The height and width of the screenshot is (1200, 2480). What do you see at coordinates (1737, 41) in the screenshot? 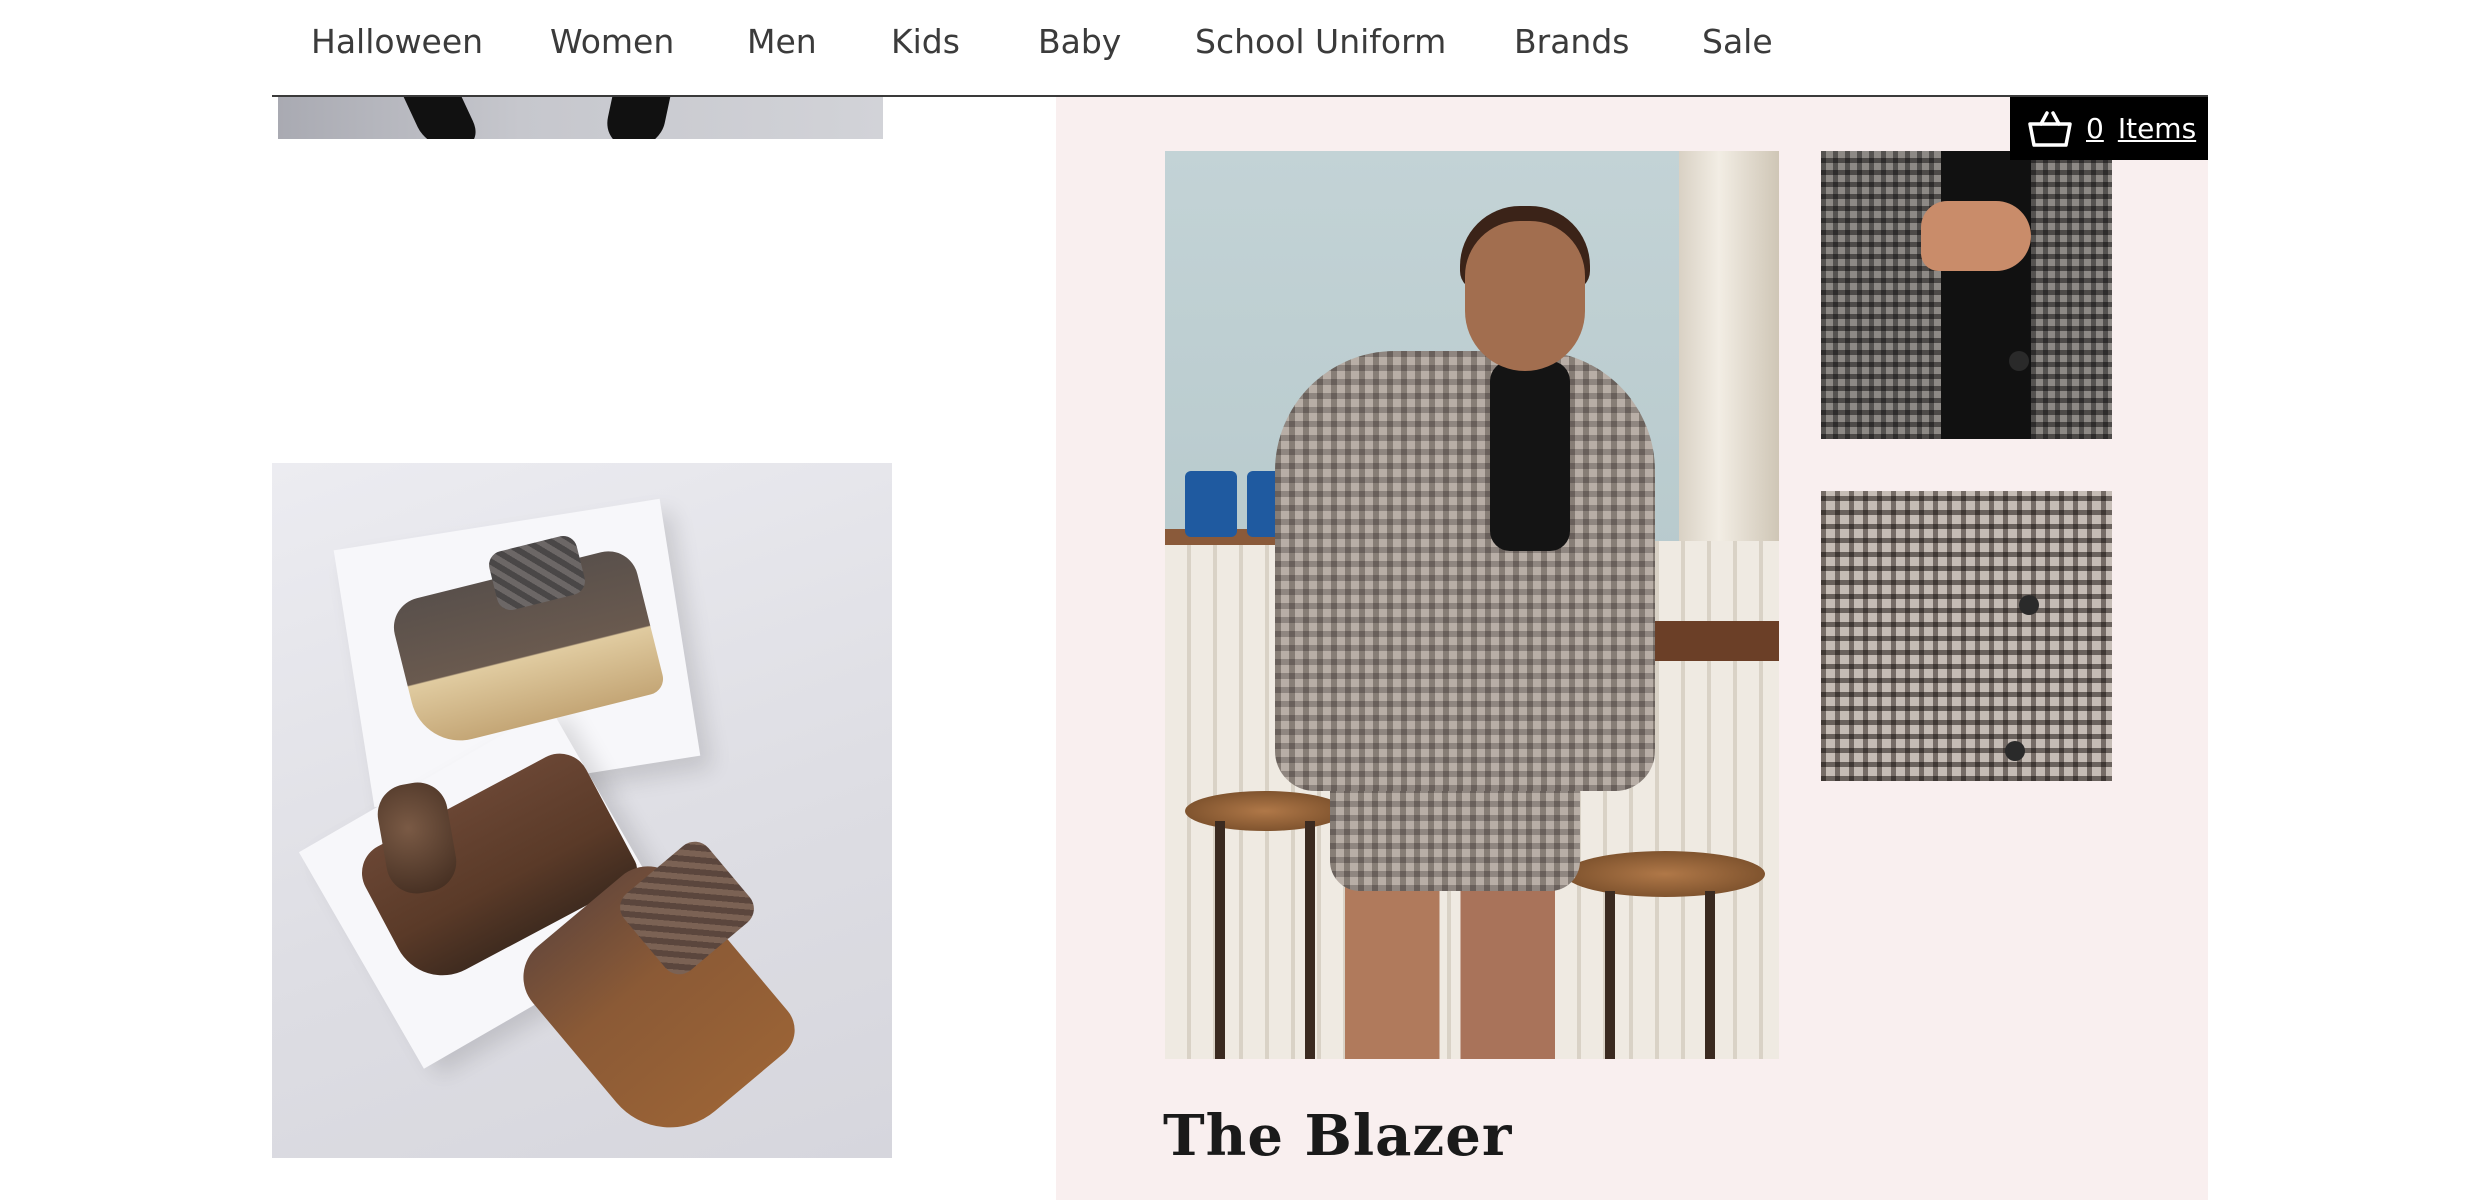
I see `nav-item-sale: Sale` at bounding box center [1737, 41].